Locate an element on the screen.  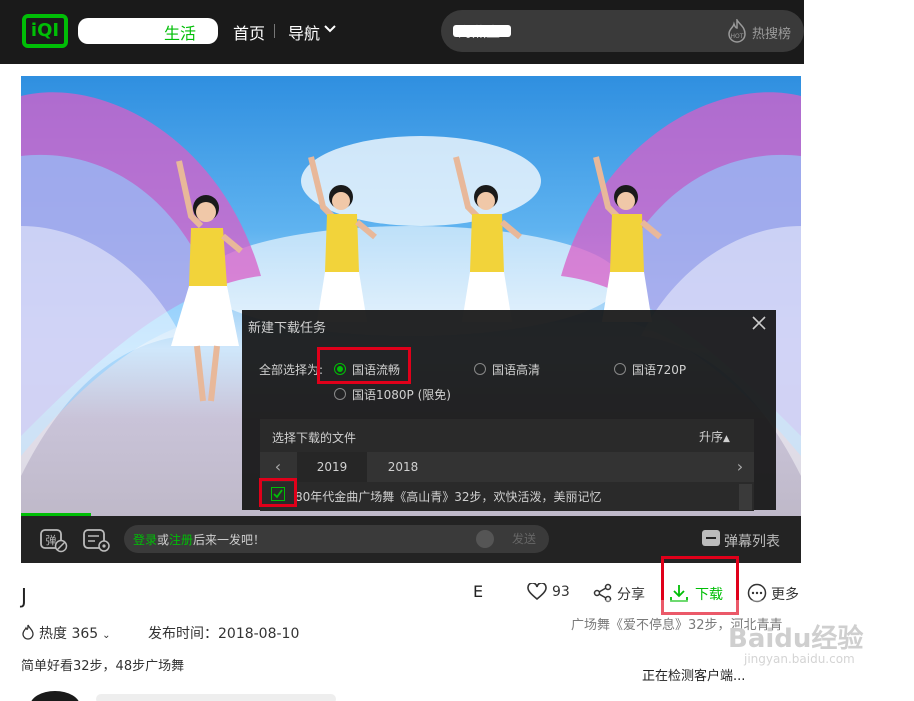
video-title: J is located at coordinates (24, 596).